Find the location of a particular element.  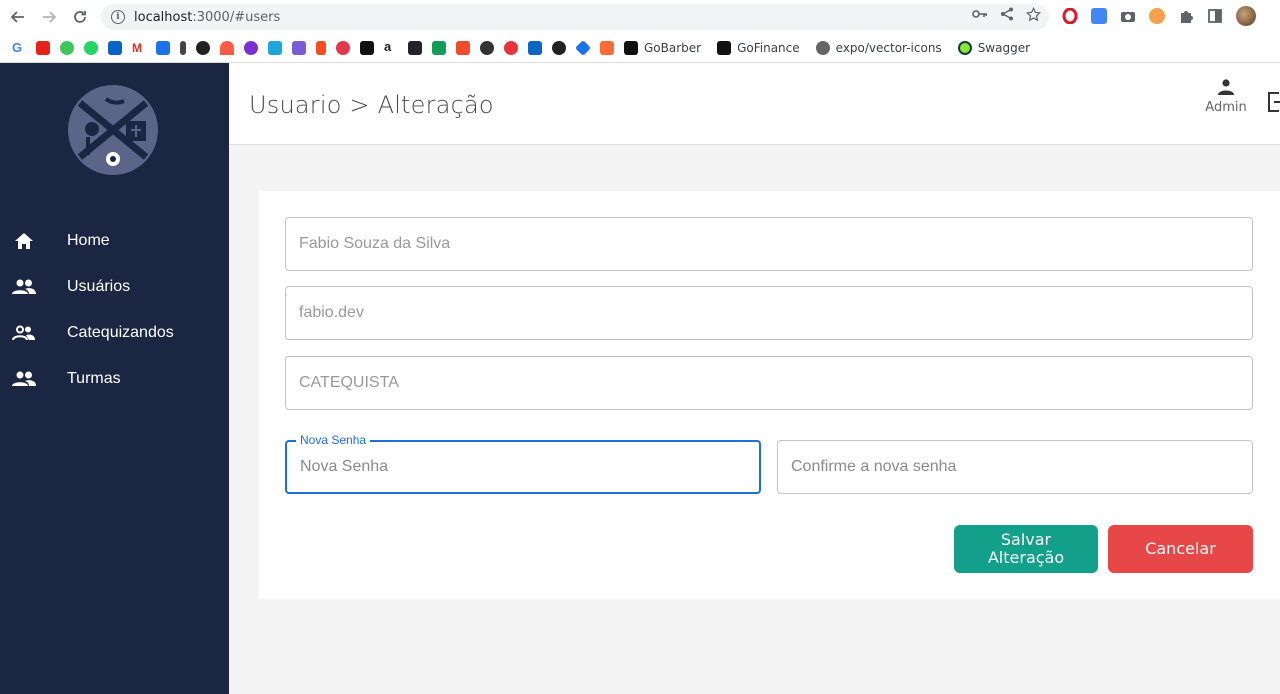

bookmark-star-icon is located at coordinates (1033, 15).